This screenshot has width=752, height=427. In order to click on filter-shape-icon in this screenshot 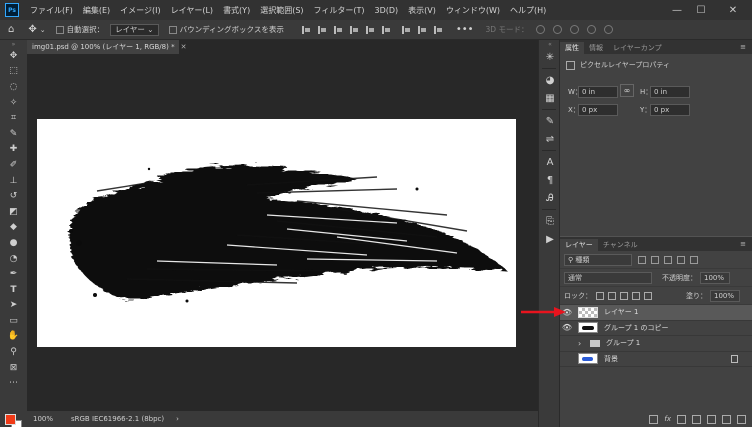, I will do `click(681, 259)`.